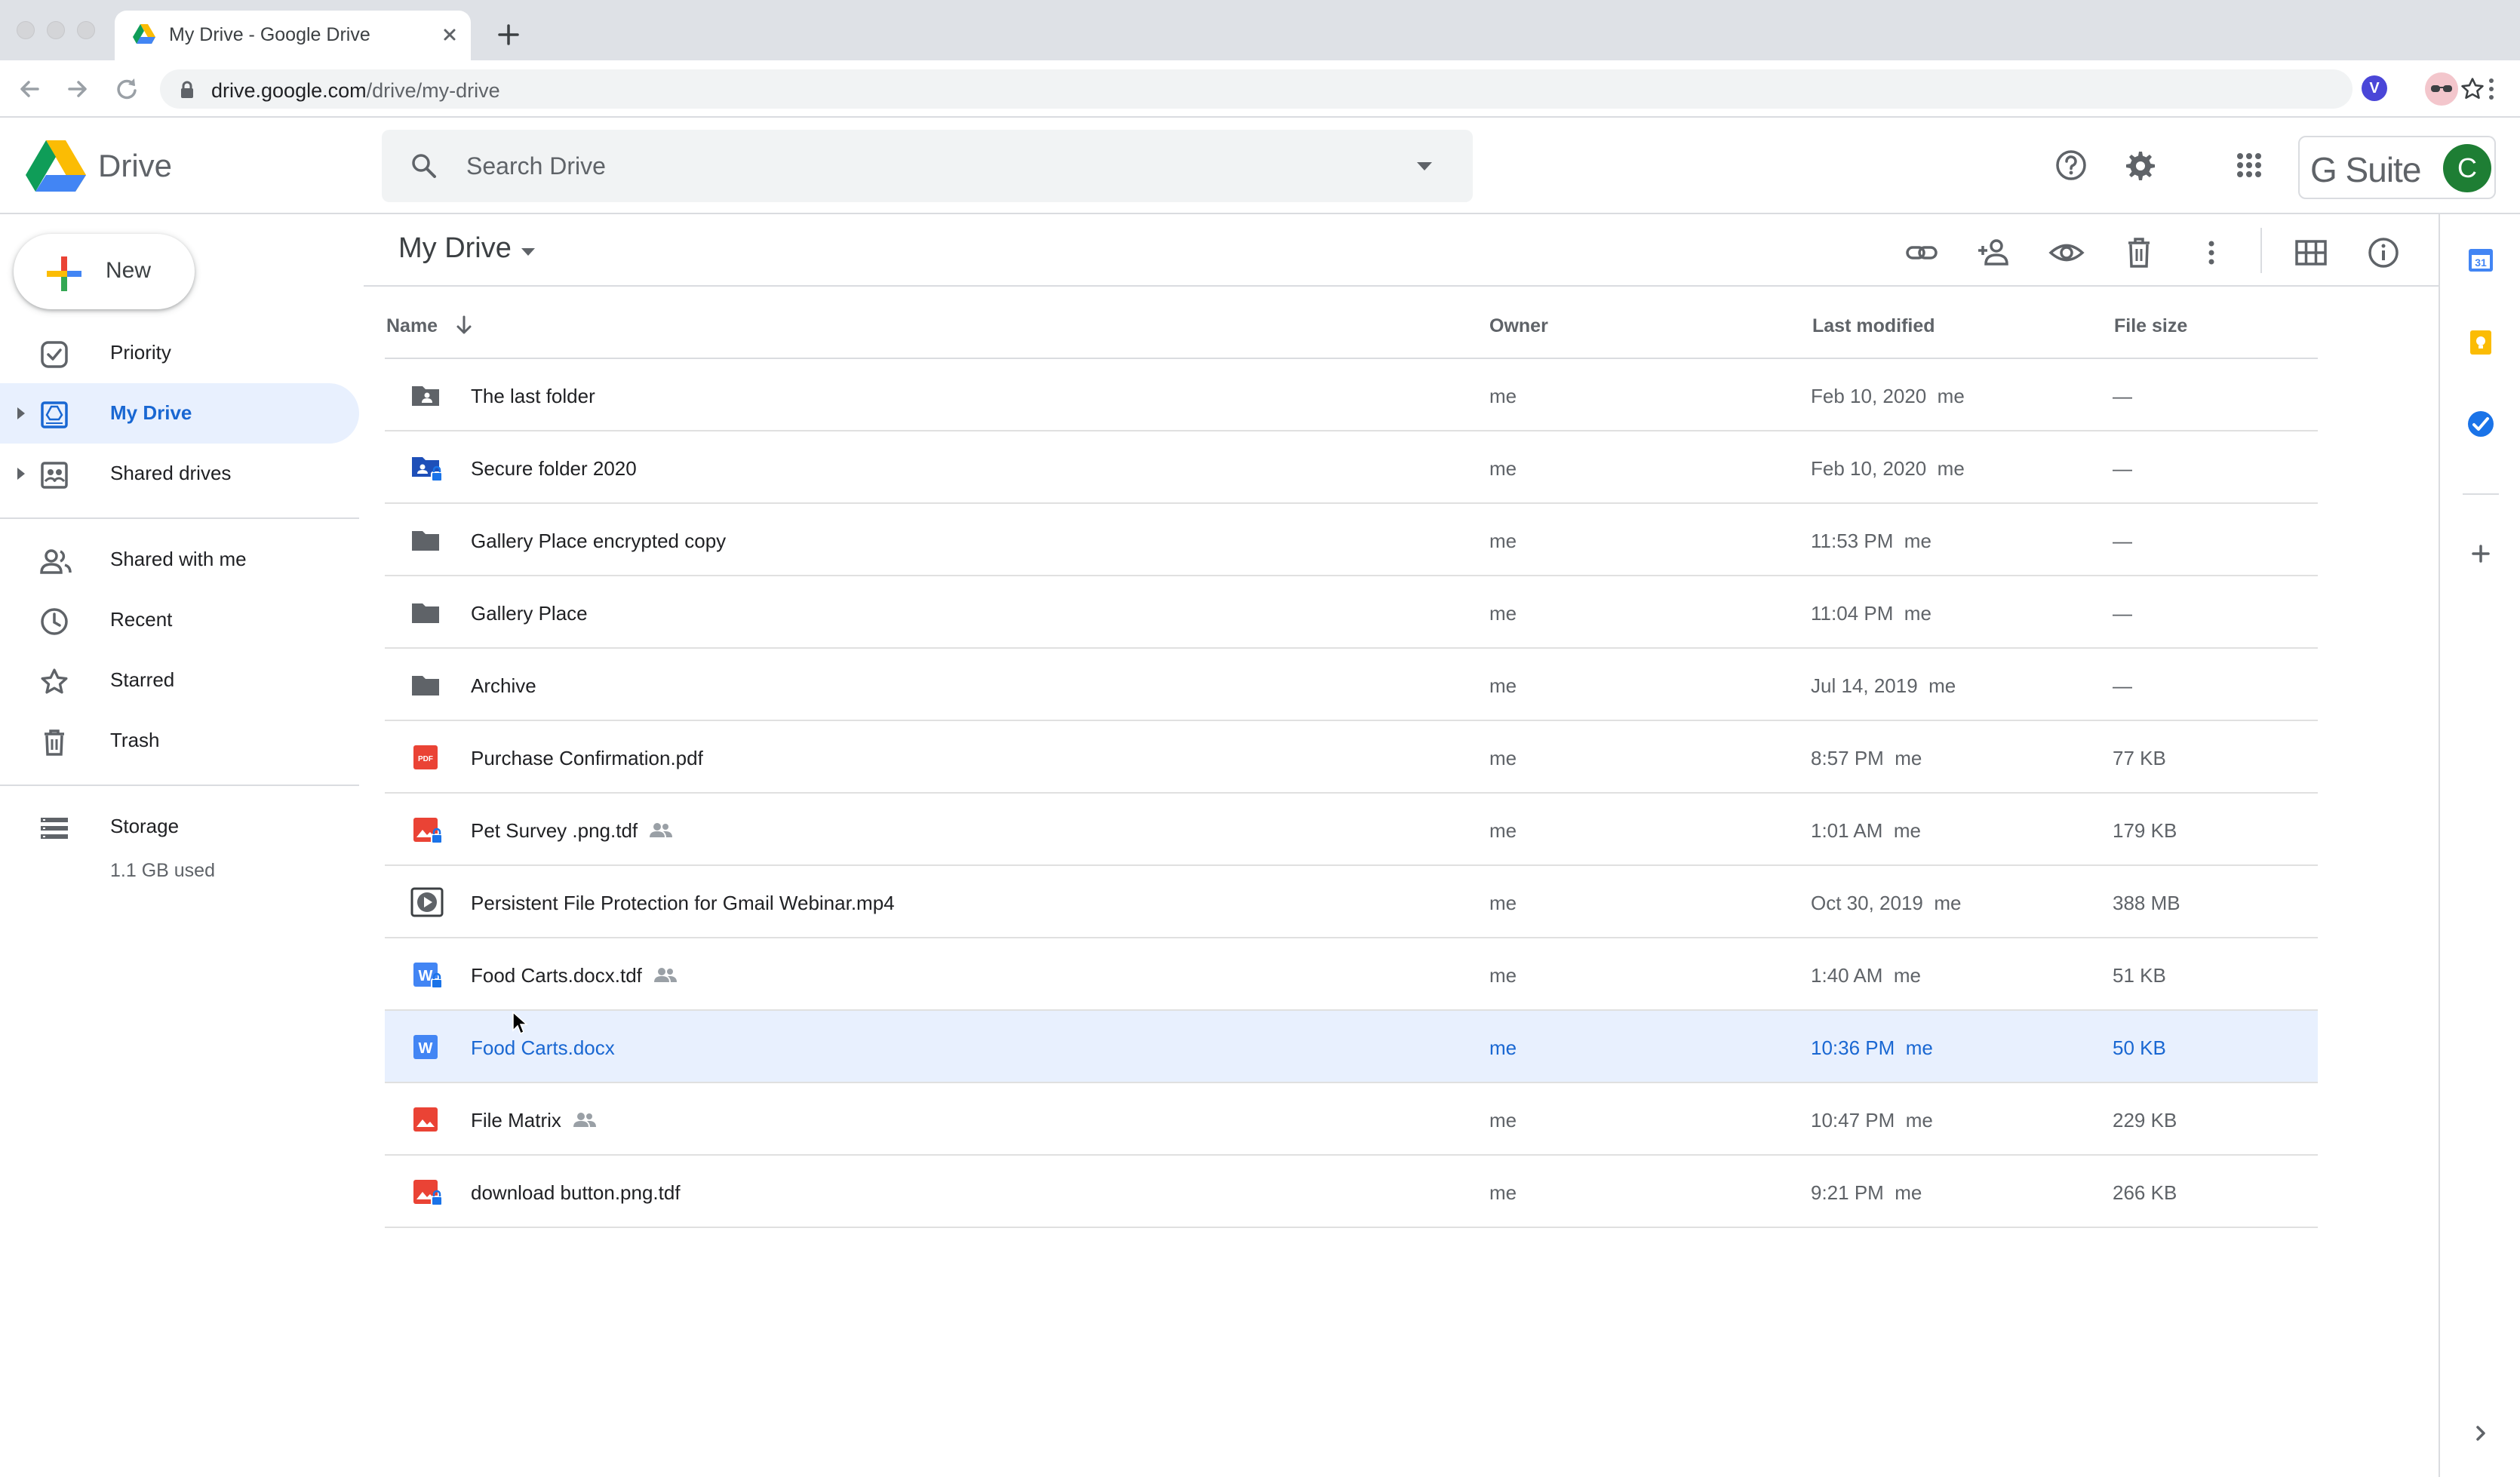 The height and width of the screenshot is (1477, 2520). What do you see at coordinates (1873, 326) in the screenshot?
I see `column-header-last-modified: Last modified` at bounding box center [1873, 326].